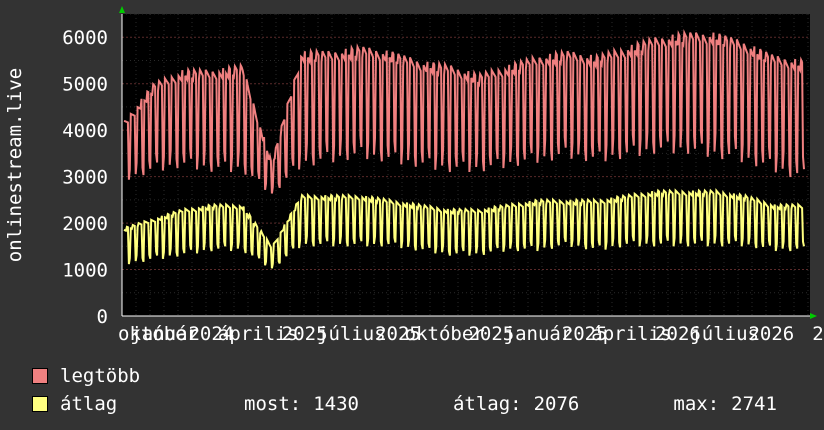  I want to click on y-tick-labels: 0 1000 2000 3000 4000 5000 6000, so click(85, 177).